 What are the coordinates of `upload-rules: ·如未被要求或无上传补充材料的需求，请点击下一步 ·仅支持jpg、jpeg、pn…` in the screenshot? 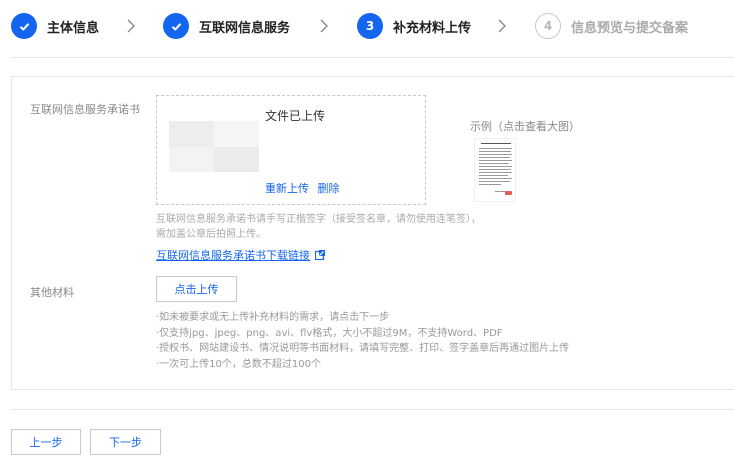 It's located at (362, 341).